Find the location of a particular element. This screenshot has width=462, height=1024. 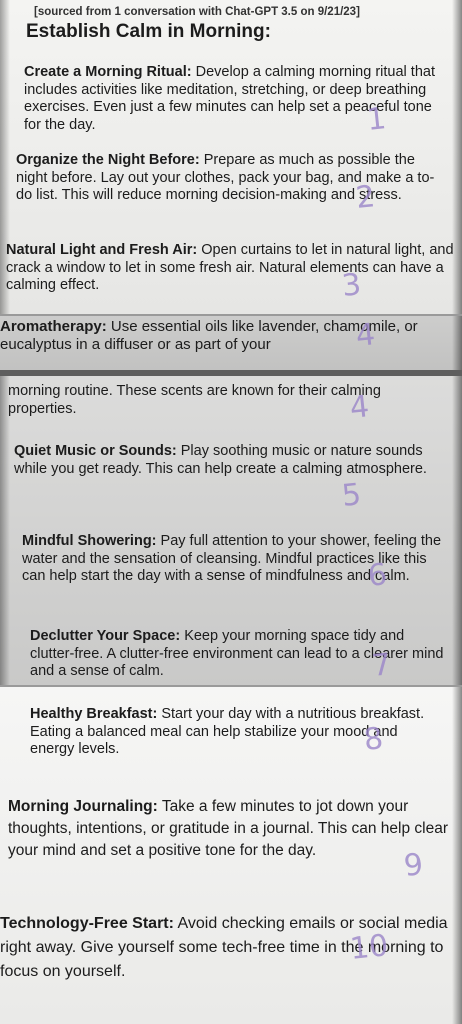

handwritten-number: 5 is located at coordinates (351, 495).